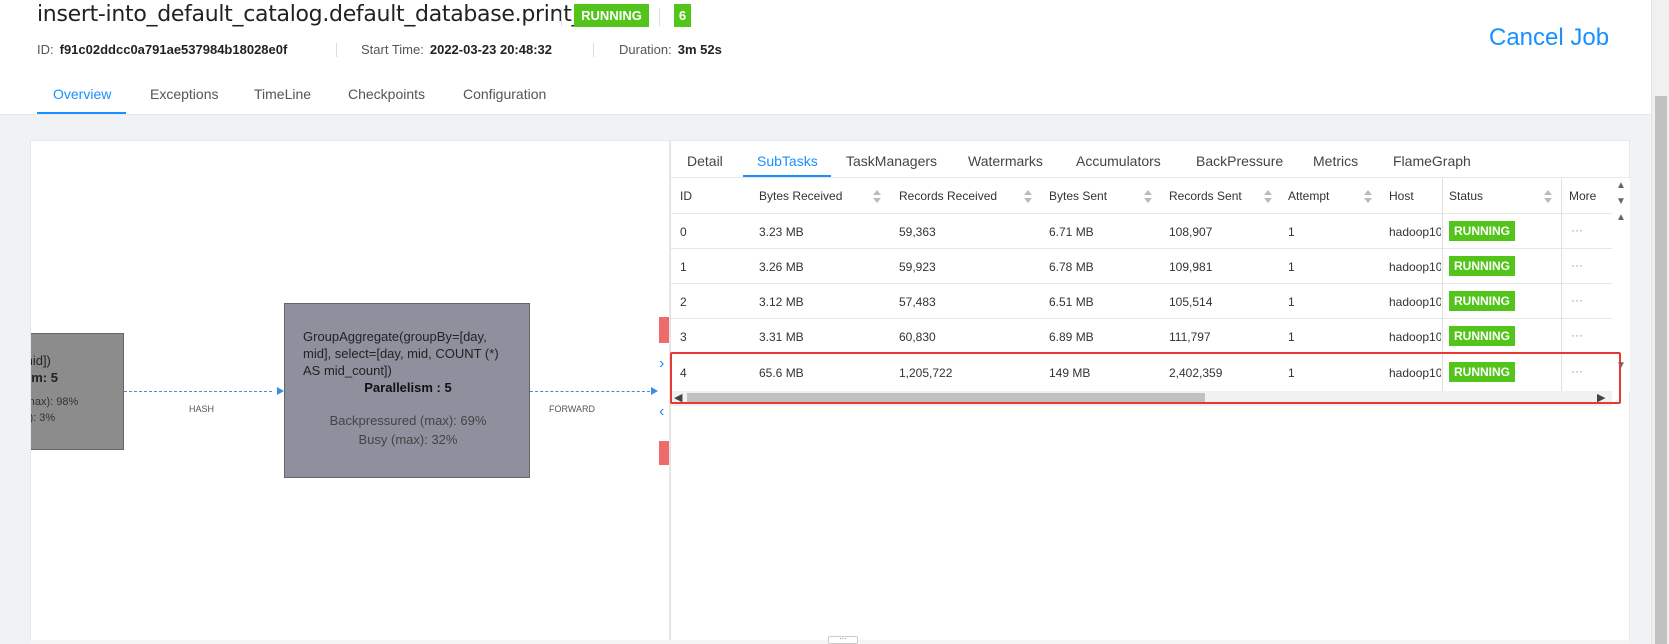 Image resolution: width=1669 pixels, height=644 pixels. Describe the element at coordinates (645, 49) in the screenshot. I see `duration-label: Duration:` at that location.